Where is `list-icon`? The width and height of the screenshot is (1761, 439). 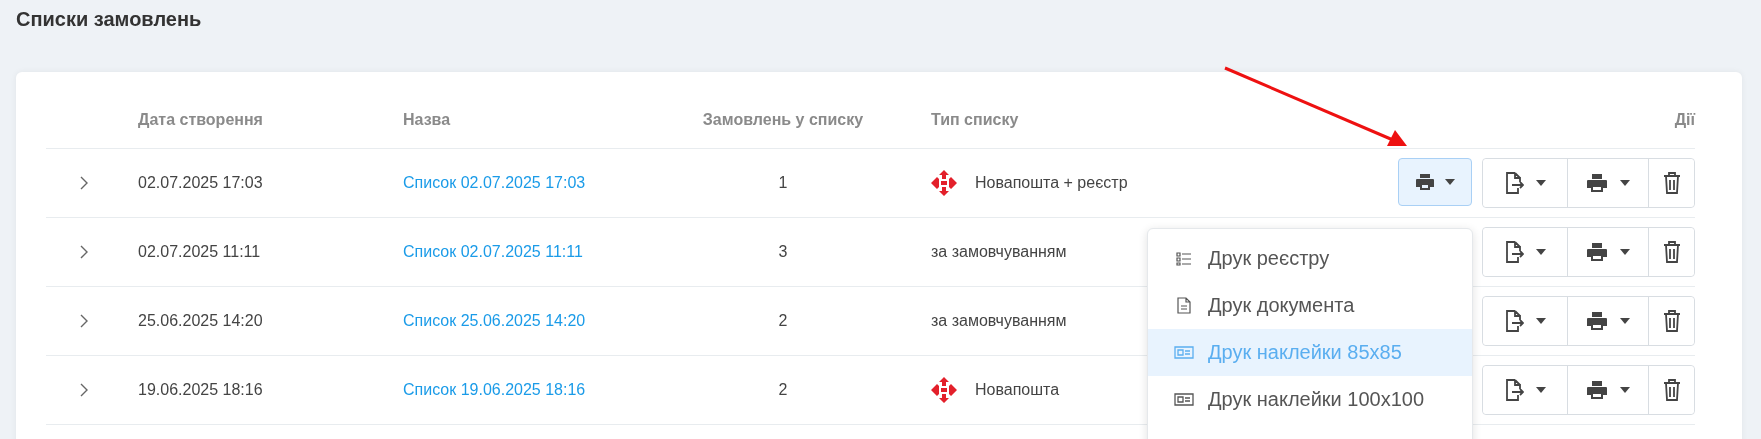
list-icon is located at coordinates (1184, 258).